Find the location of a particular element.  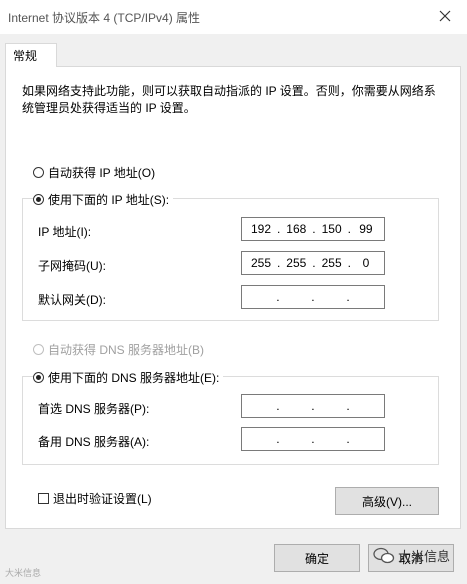

ip-octet-4: 99 is located at coordinates (366, 229).